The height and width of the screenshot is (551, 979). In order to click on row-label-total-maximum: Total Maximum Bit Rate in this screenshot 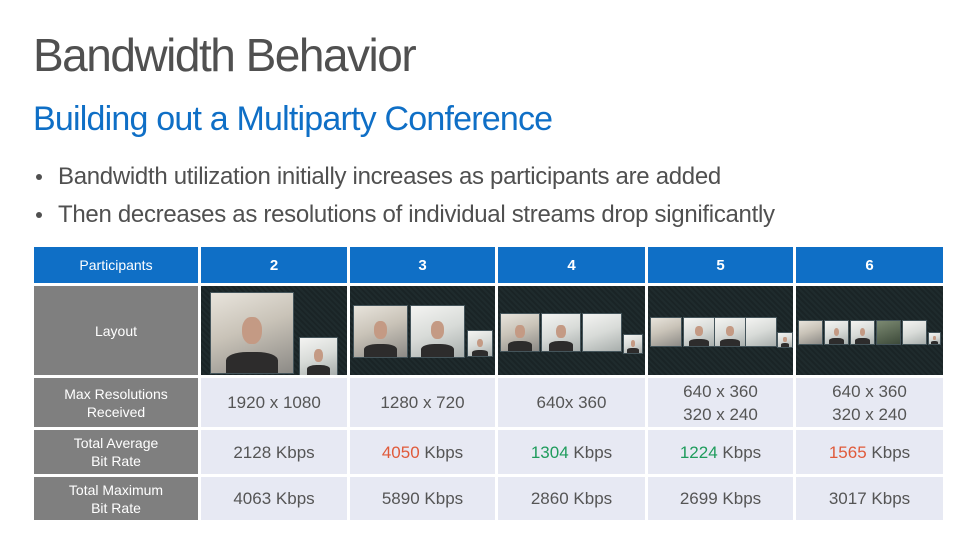, I will do `click(116, 498)`.